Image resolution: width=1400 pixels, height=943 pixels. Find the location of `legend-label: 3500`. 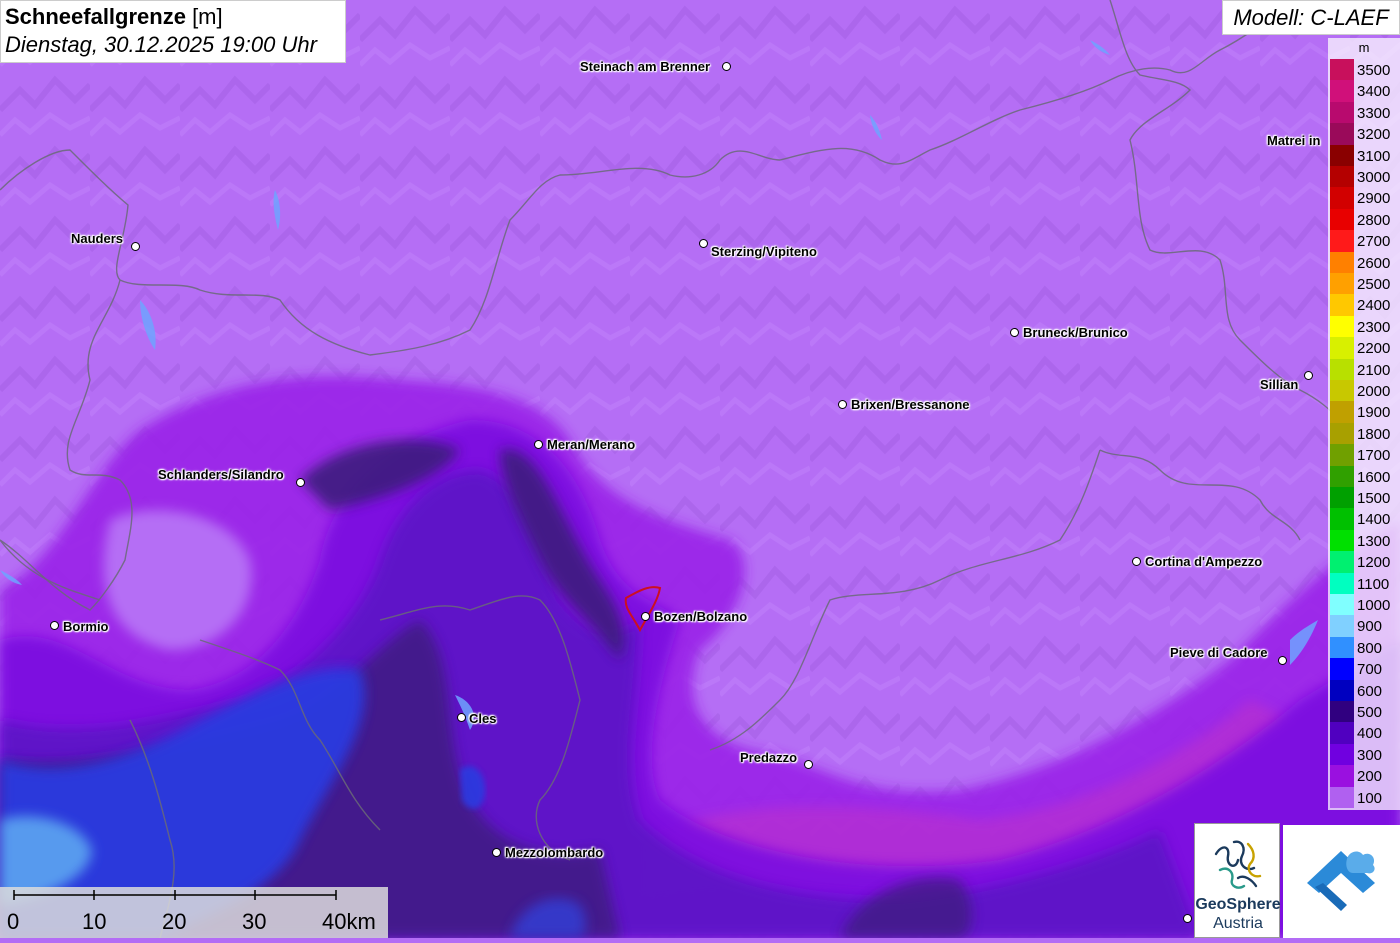

legend-label: 3500 is located at coordinates (1374, 70).